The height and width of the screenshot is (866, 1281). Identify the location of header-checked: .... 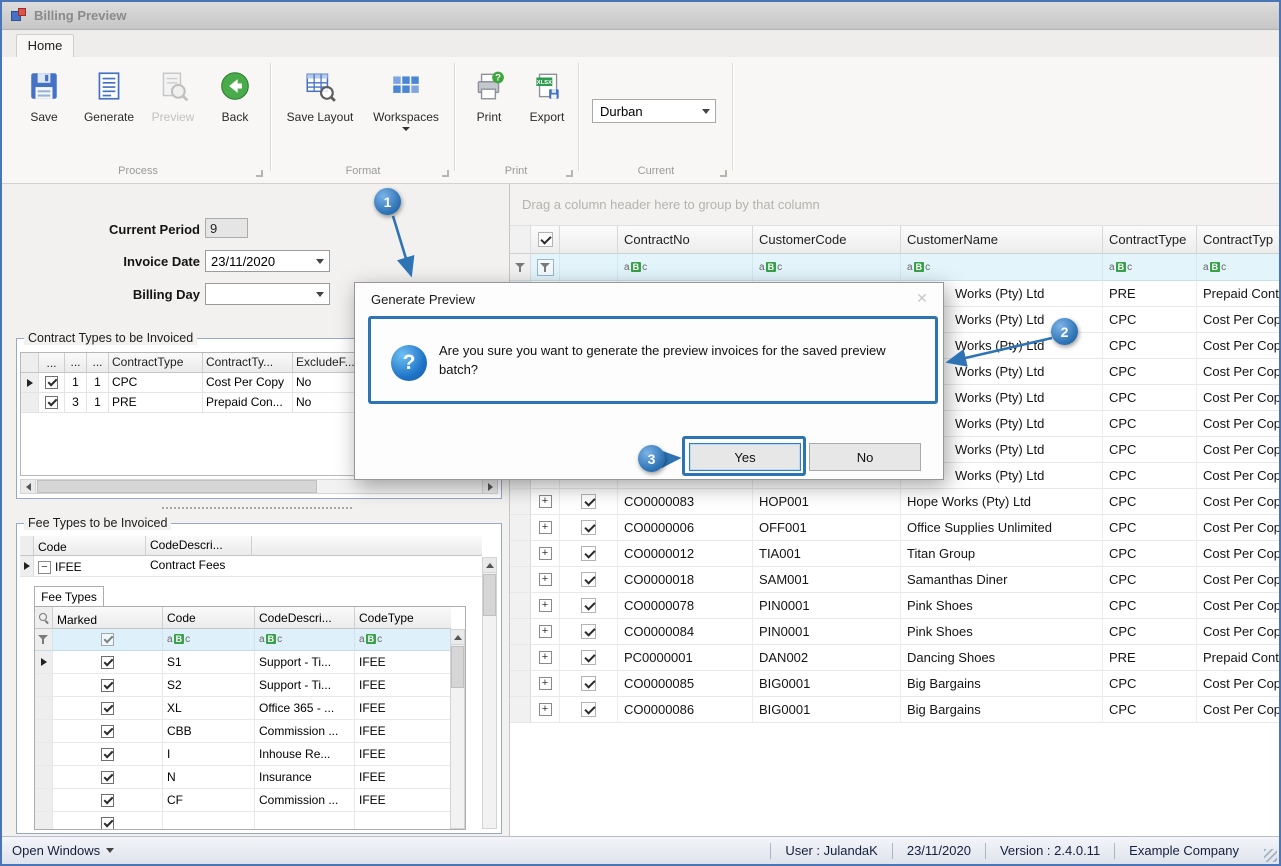
(52, 363).